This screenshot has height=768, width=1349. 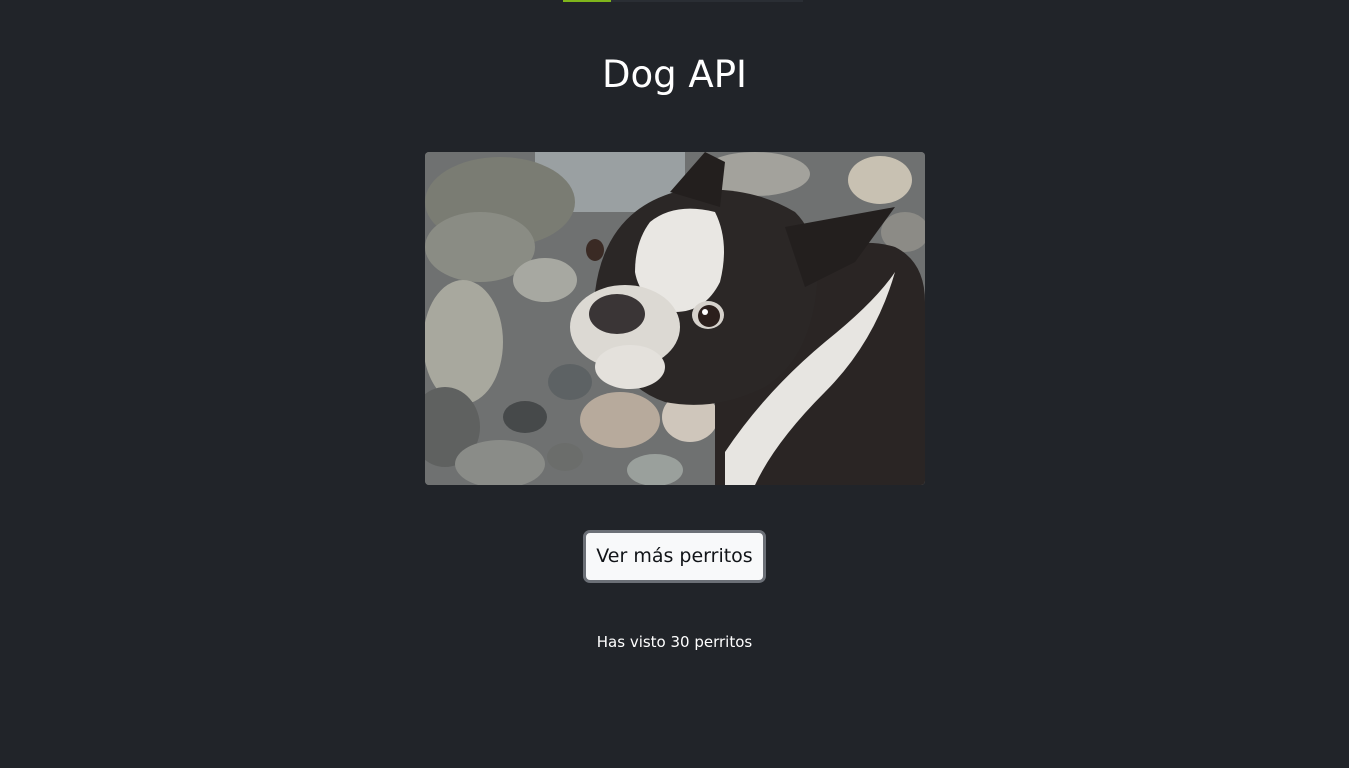 What do you see at coordinates (674, 642) in the screenshot?
I see `dogs-seen-counter: Has visto 30 perritos` at bounding box center [674, 642].